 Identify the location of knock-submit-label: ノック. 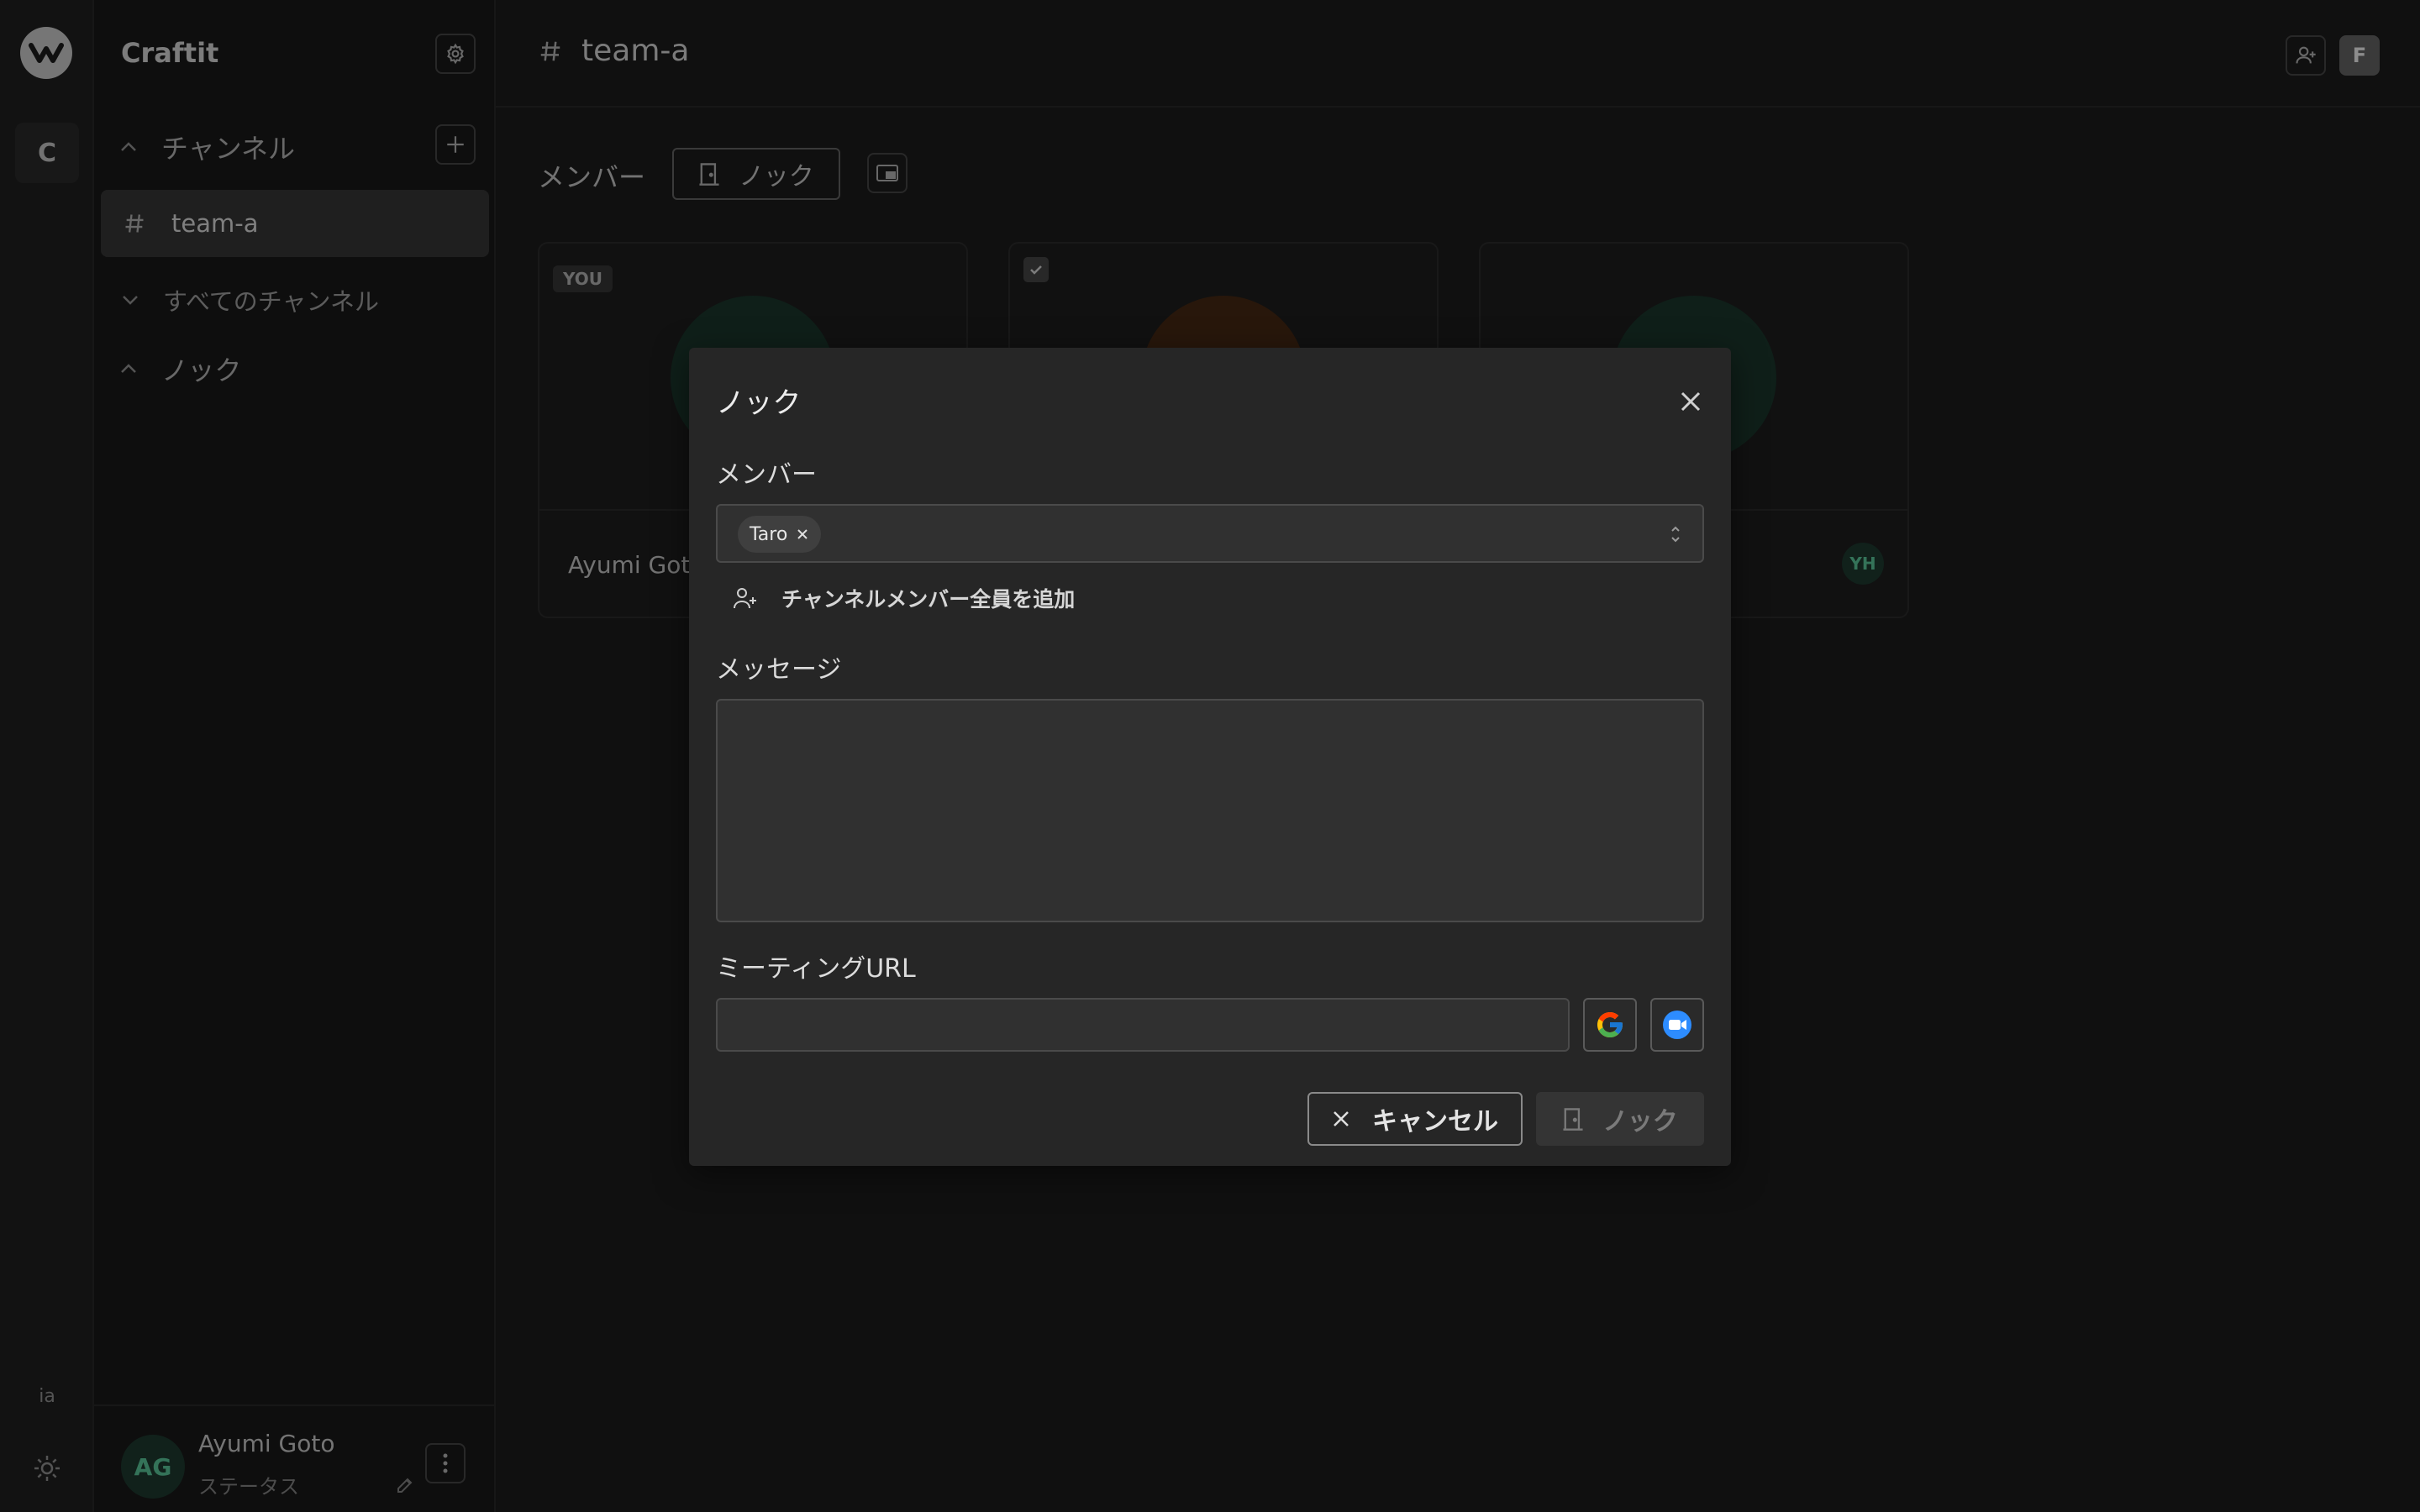
(1640, 1122).